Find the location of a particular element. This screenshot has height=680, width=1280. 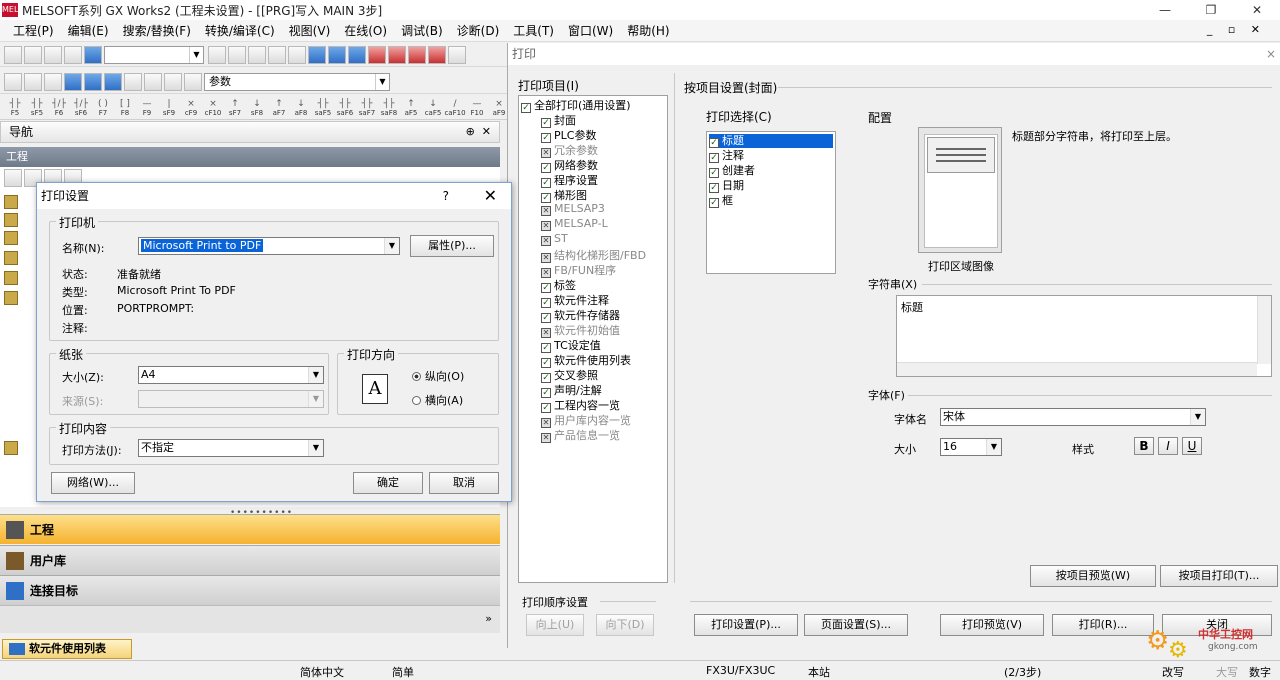

print-select-item: 创建者 is located at coordinates (771, 171).